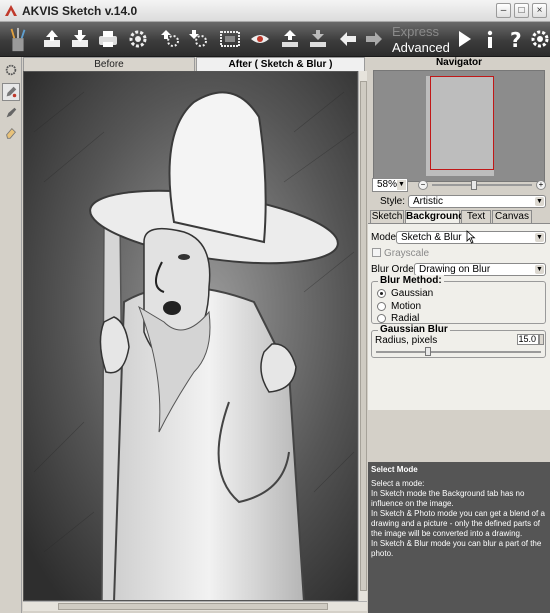 This screenshot has height=613, width=550. Describe the element at coordinates (541, 185) in the screenshot. I see `zoom-in-button: +` at that location.